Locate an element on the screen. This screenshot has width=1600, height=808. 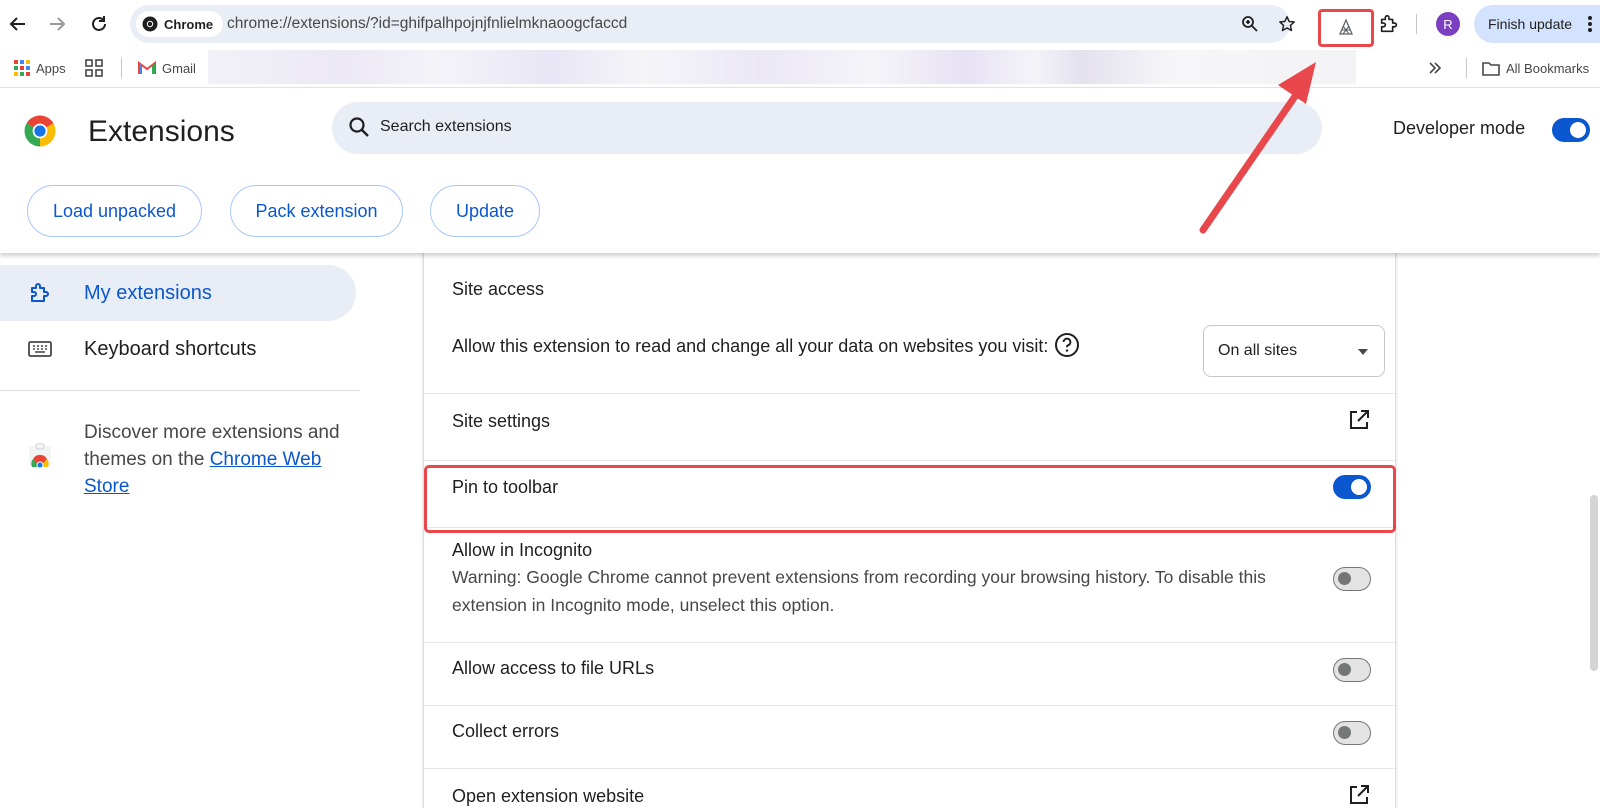
site-access-value: On all sites is located at coordinates (1258, 350).